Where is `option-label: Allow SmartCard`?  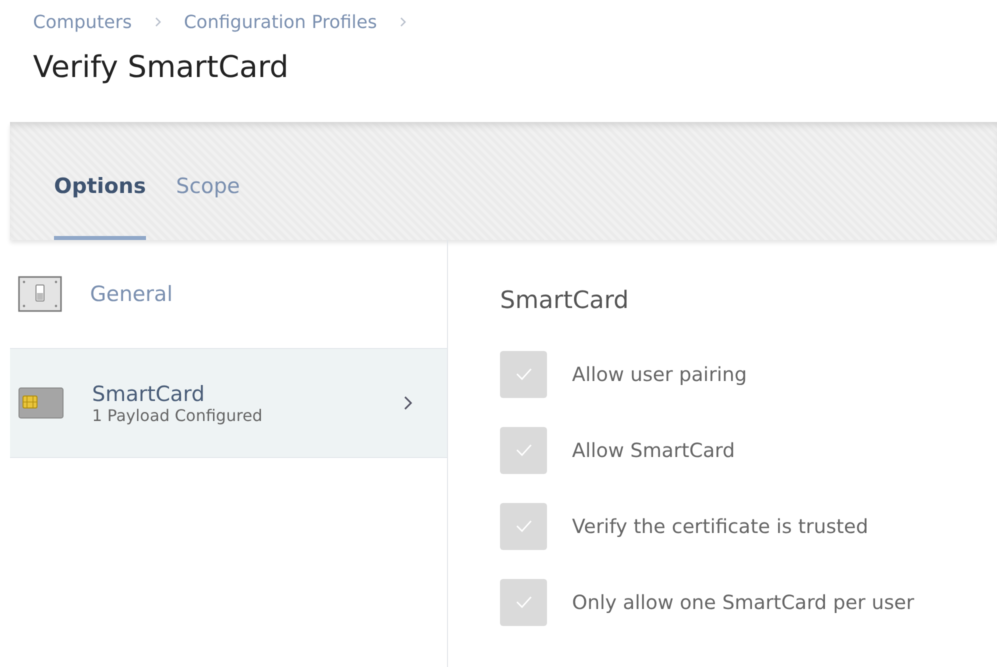
option-label: Allow SmartCard is located at coordinates (653, 450).